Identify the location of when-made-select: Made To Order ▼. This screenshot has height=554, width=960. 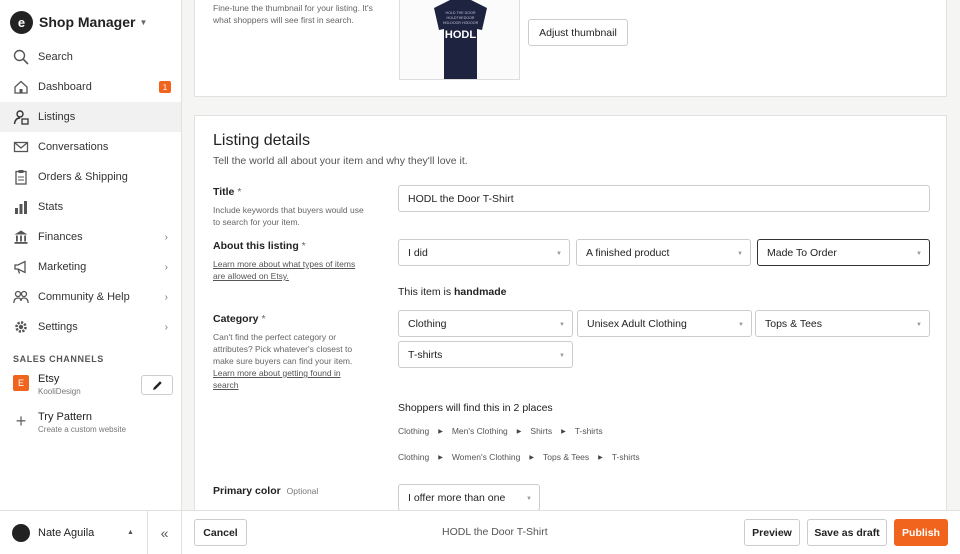
(843, 252).